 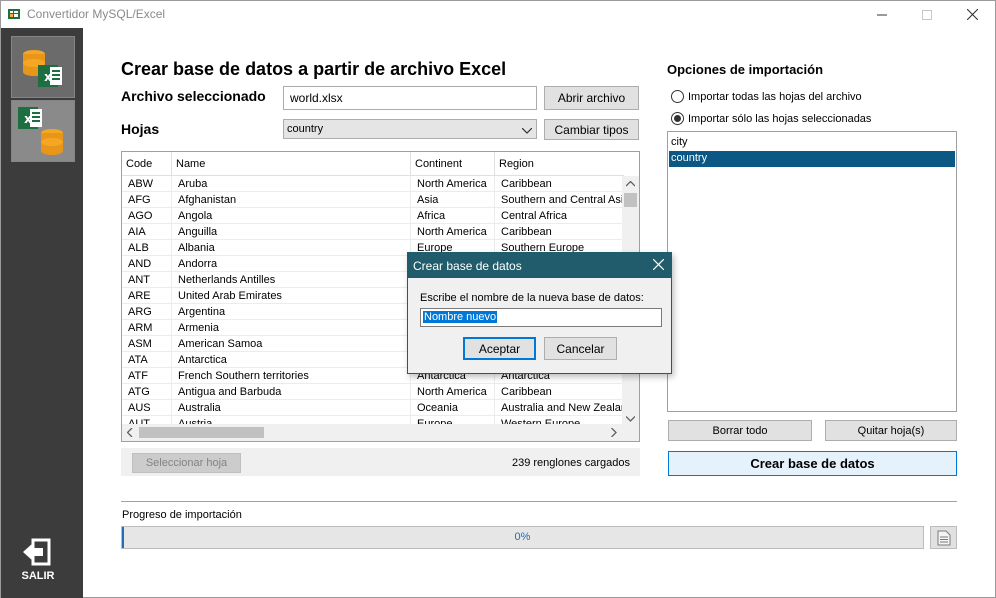 I want to click on table-cell: Armenia, so click(x=291, y=328).